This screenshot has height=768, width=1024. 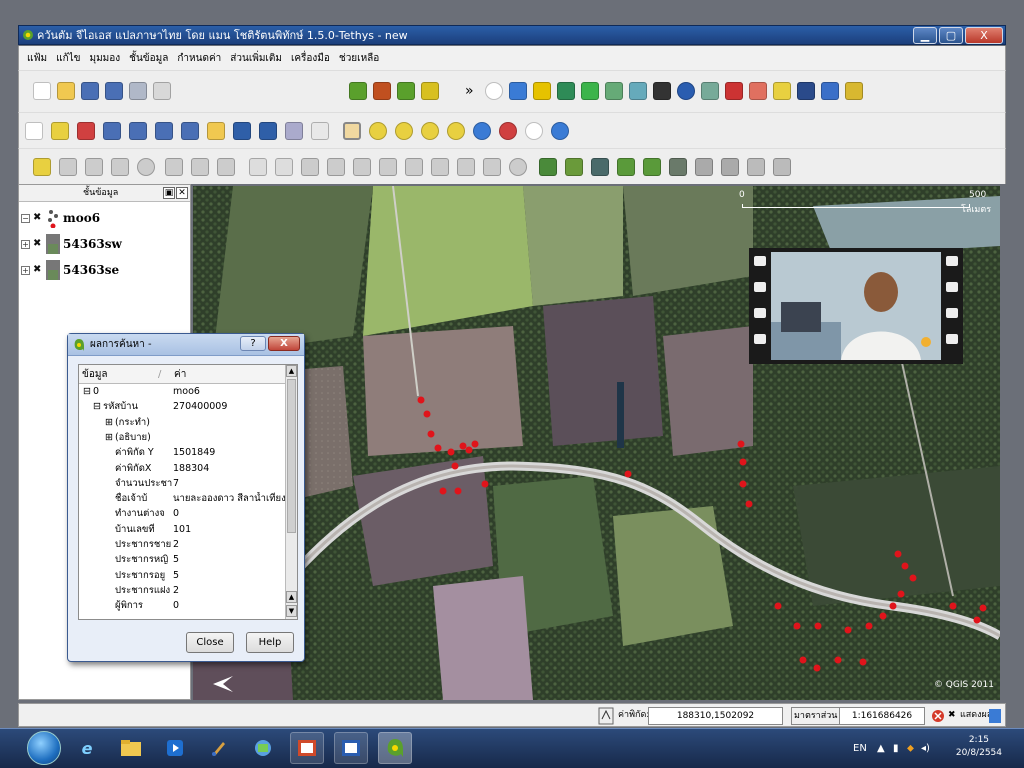 I want to click on results-row: ประชากรหญิ 5, so click(x=183, y=559).